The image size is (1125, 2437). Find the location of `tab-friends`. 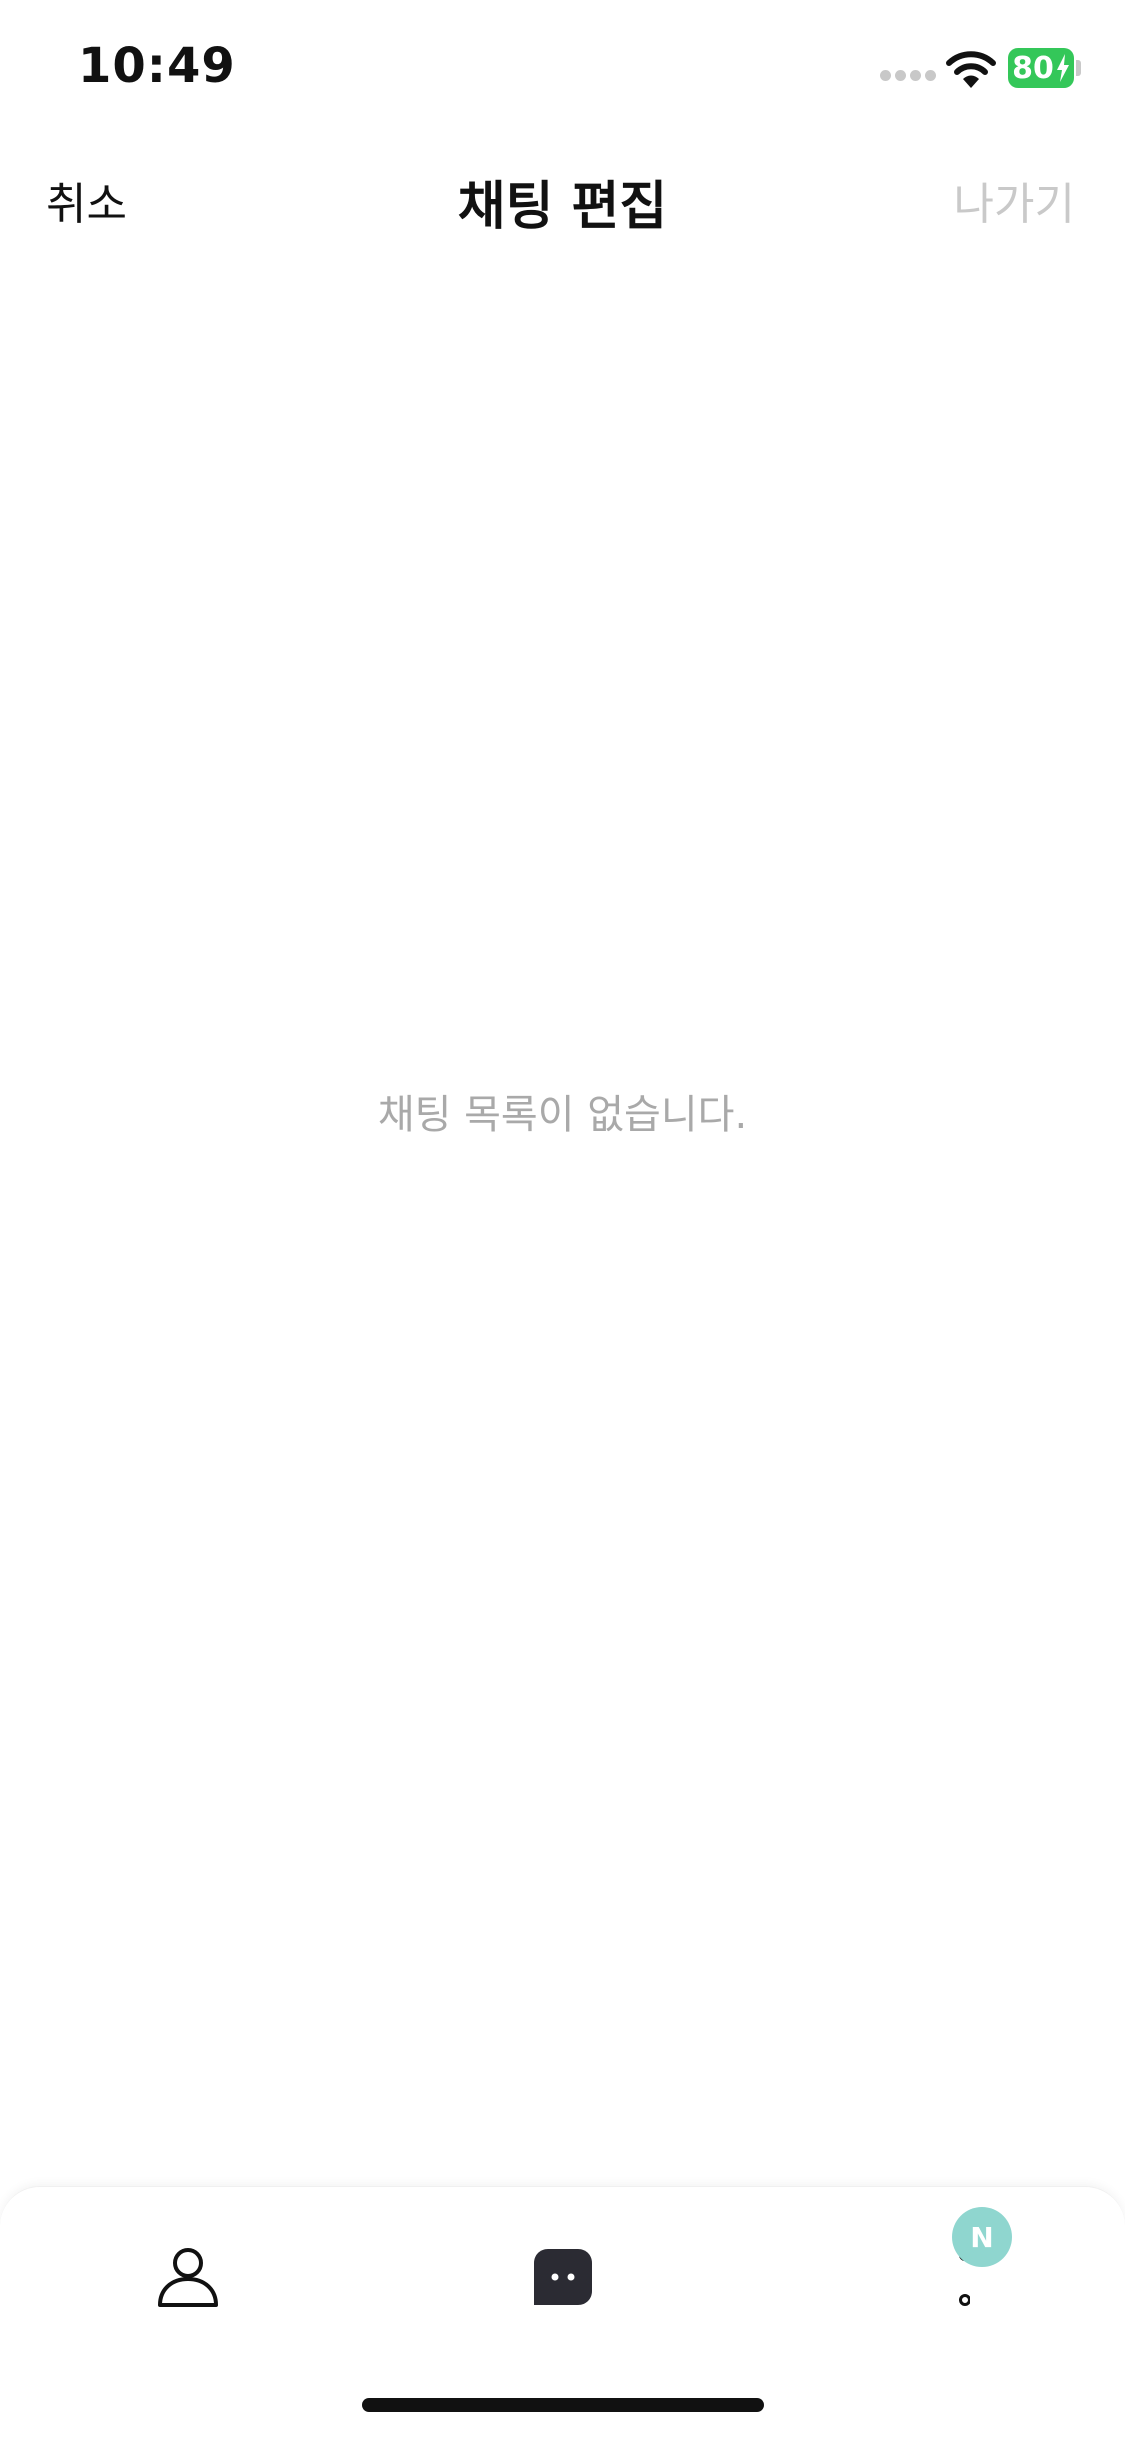

tab-friends is located at coordinates (188, 2277).